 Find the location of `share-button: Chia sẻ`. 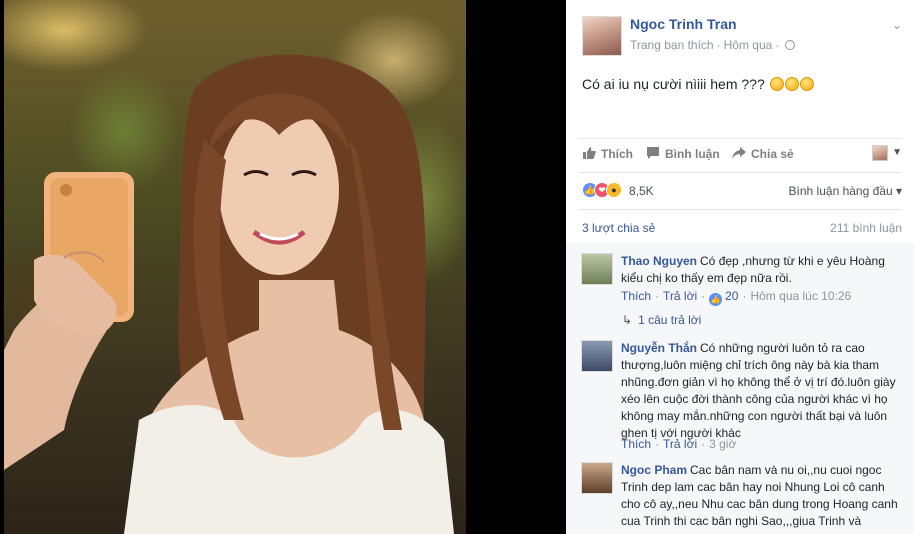

share-button: Chia sẻ is located at coordinates (763, 154).